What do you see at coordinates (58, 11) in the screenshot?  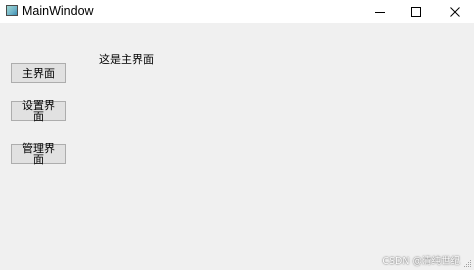 I see `window-title: MainWindow` at bounding box center [58, 11].